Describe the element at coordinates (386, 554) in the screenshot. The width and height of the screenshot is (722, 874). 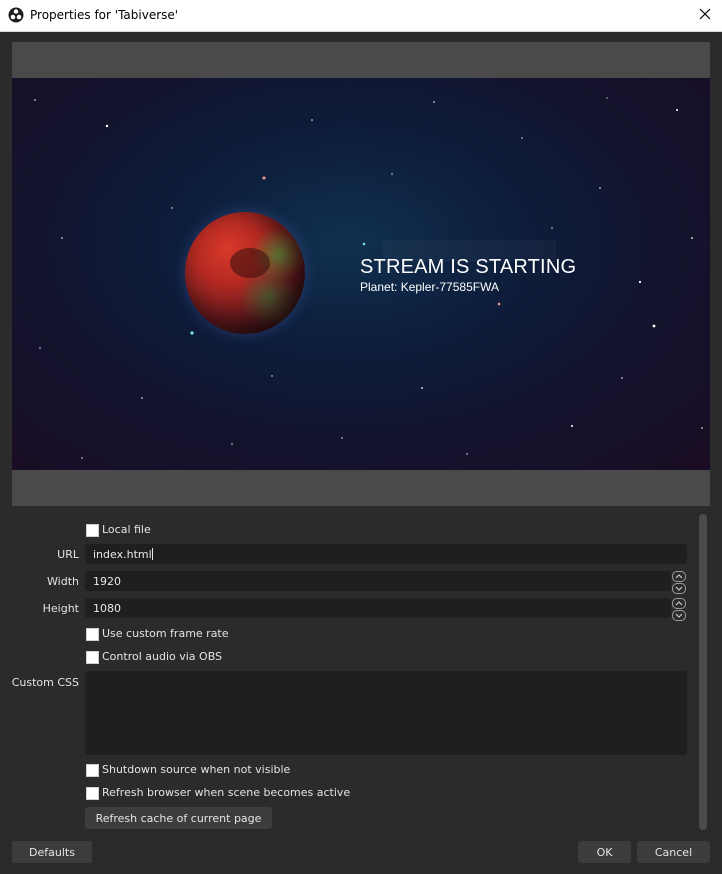
I see `url-input: index.html` at that location.